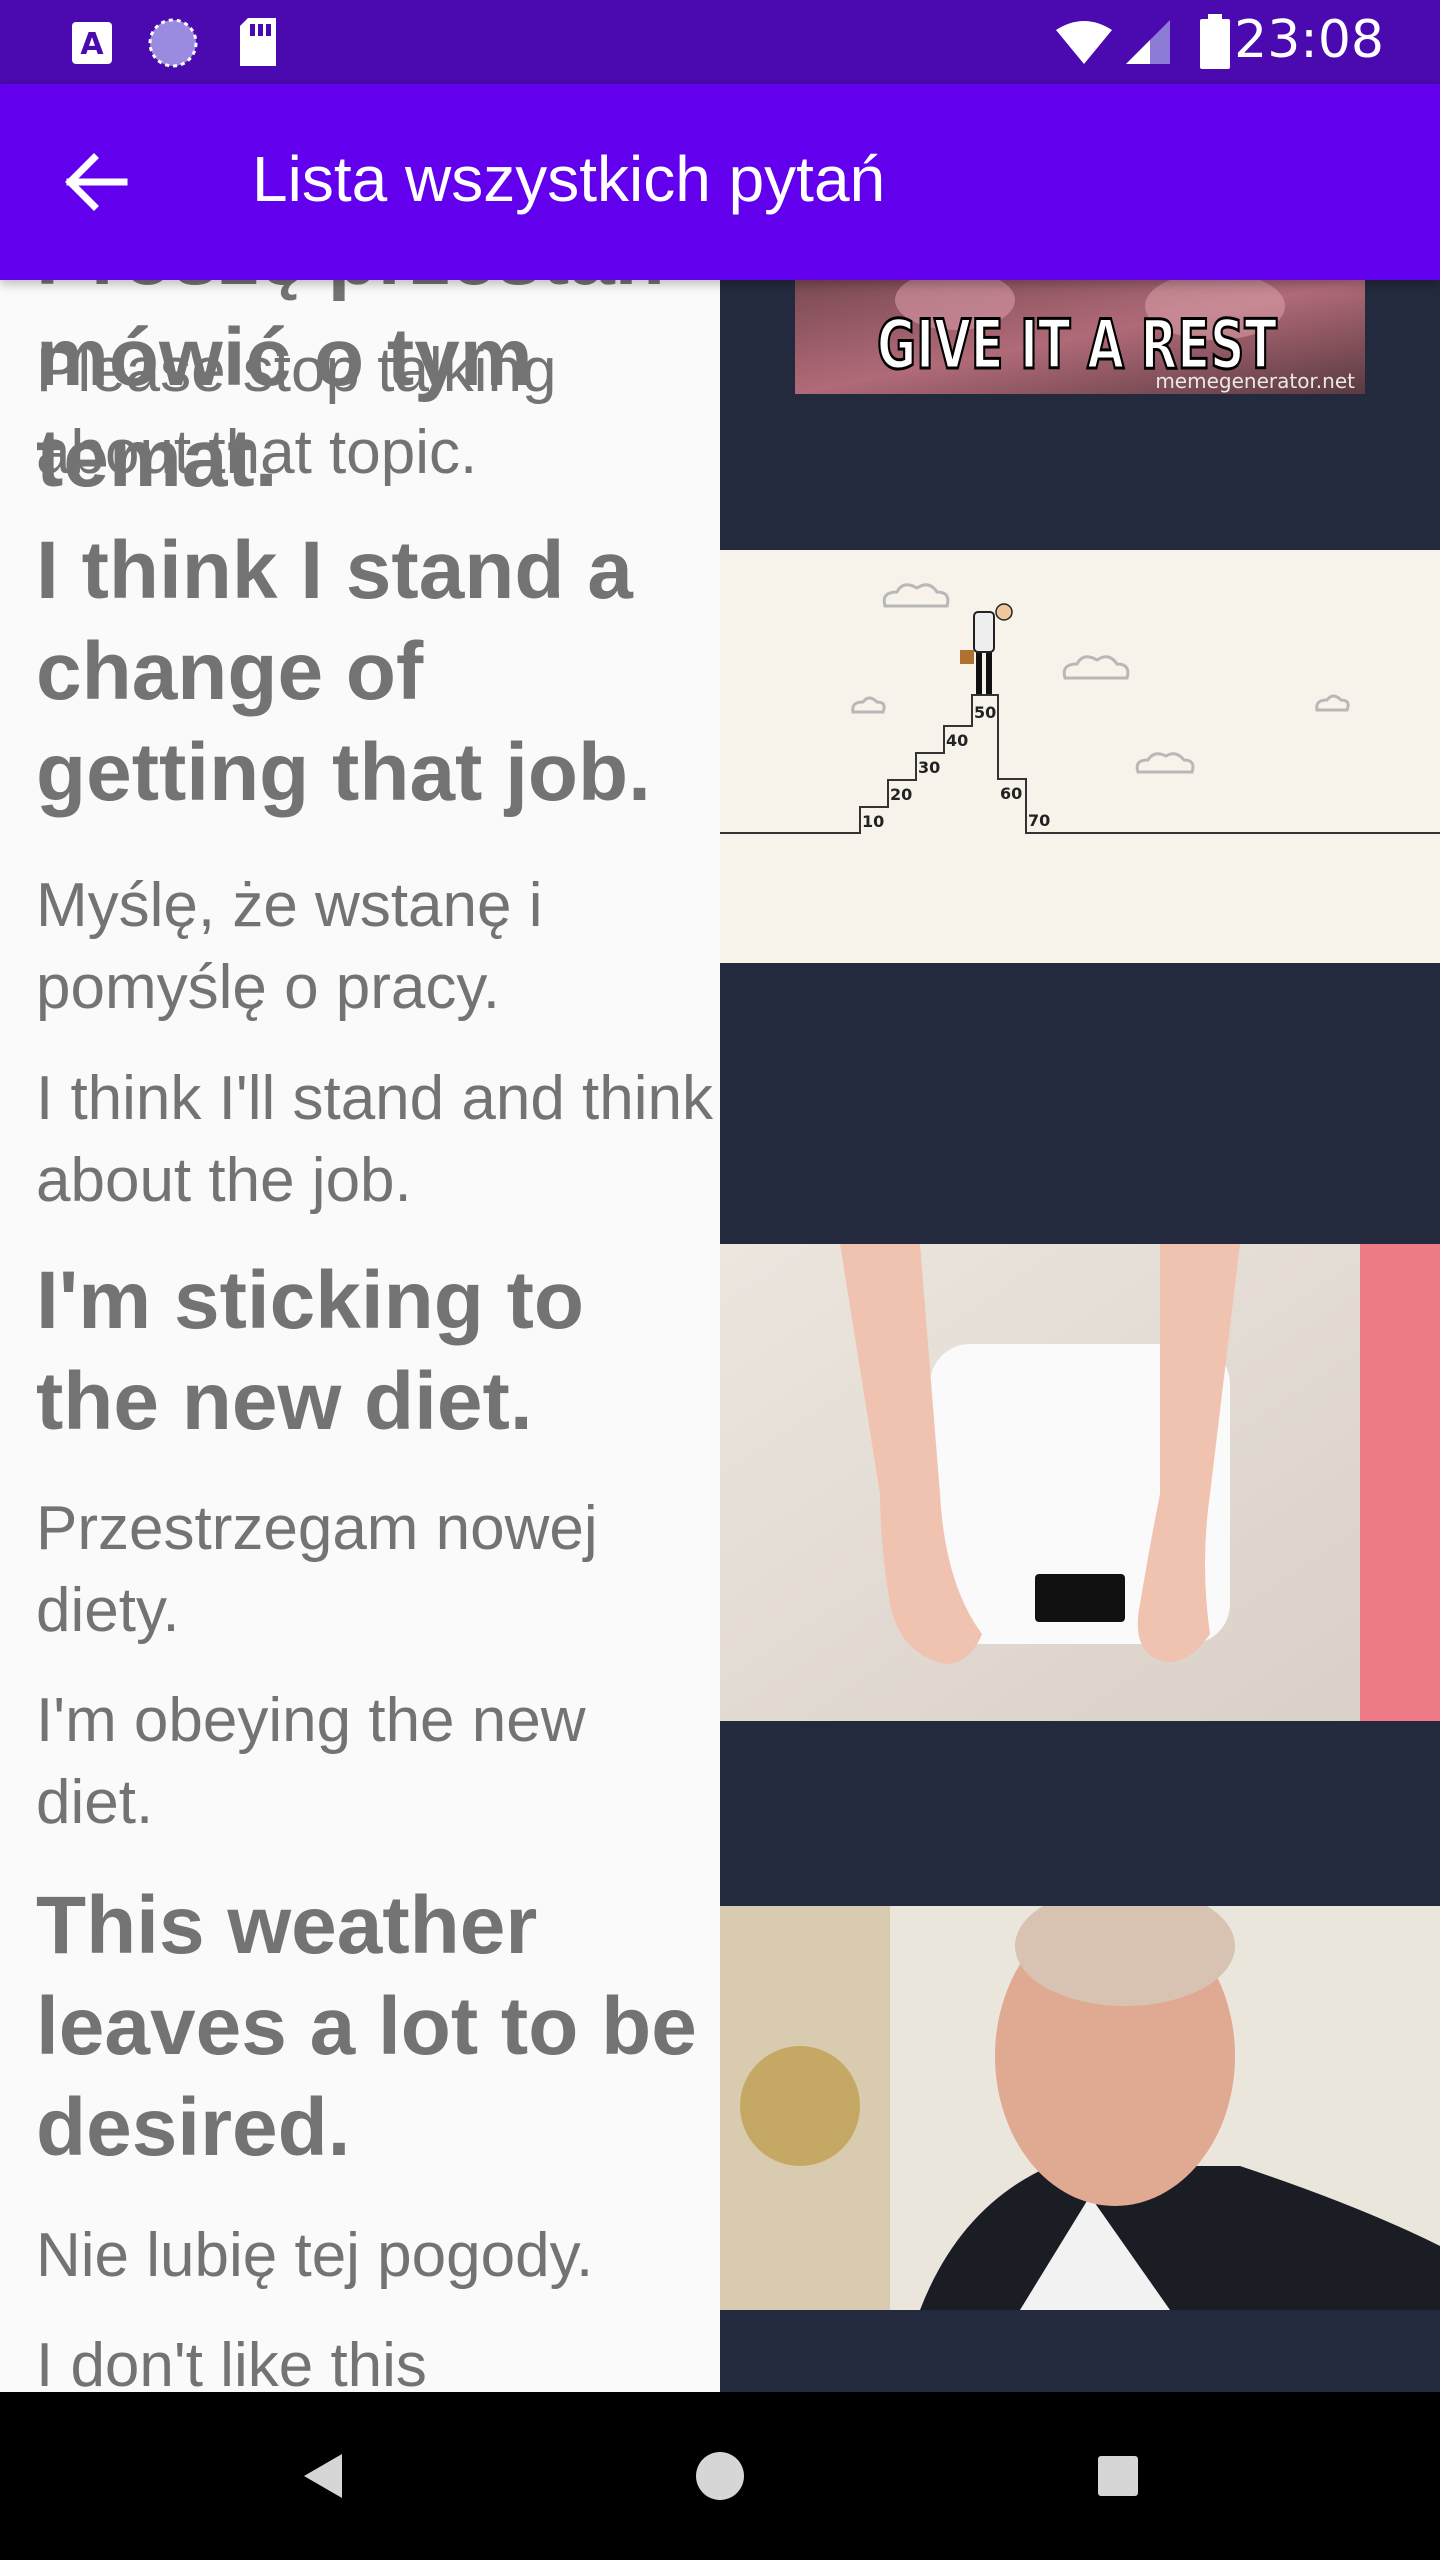  I want to click on back-triangle-icon, so click(323, 2476).